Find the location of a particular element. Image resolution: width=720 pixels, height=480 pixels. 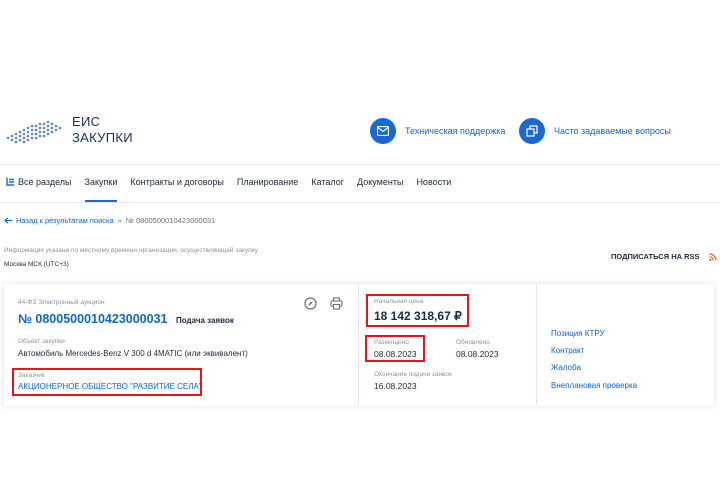

status-badge: Подача заявок is located at coordinates (205, 320).